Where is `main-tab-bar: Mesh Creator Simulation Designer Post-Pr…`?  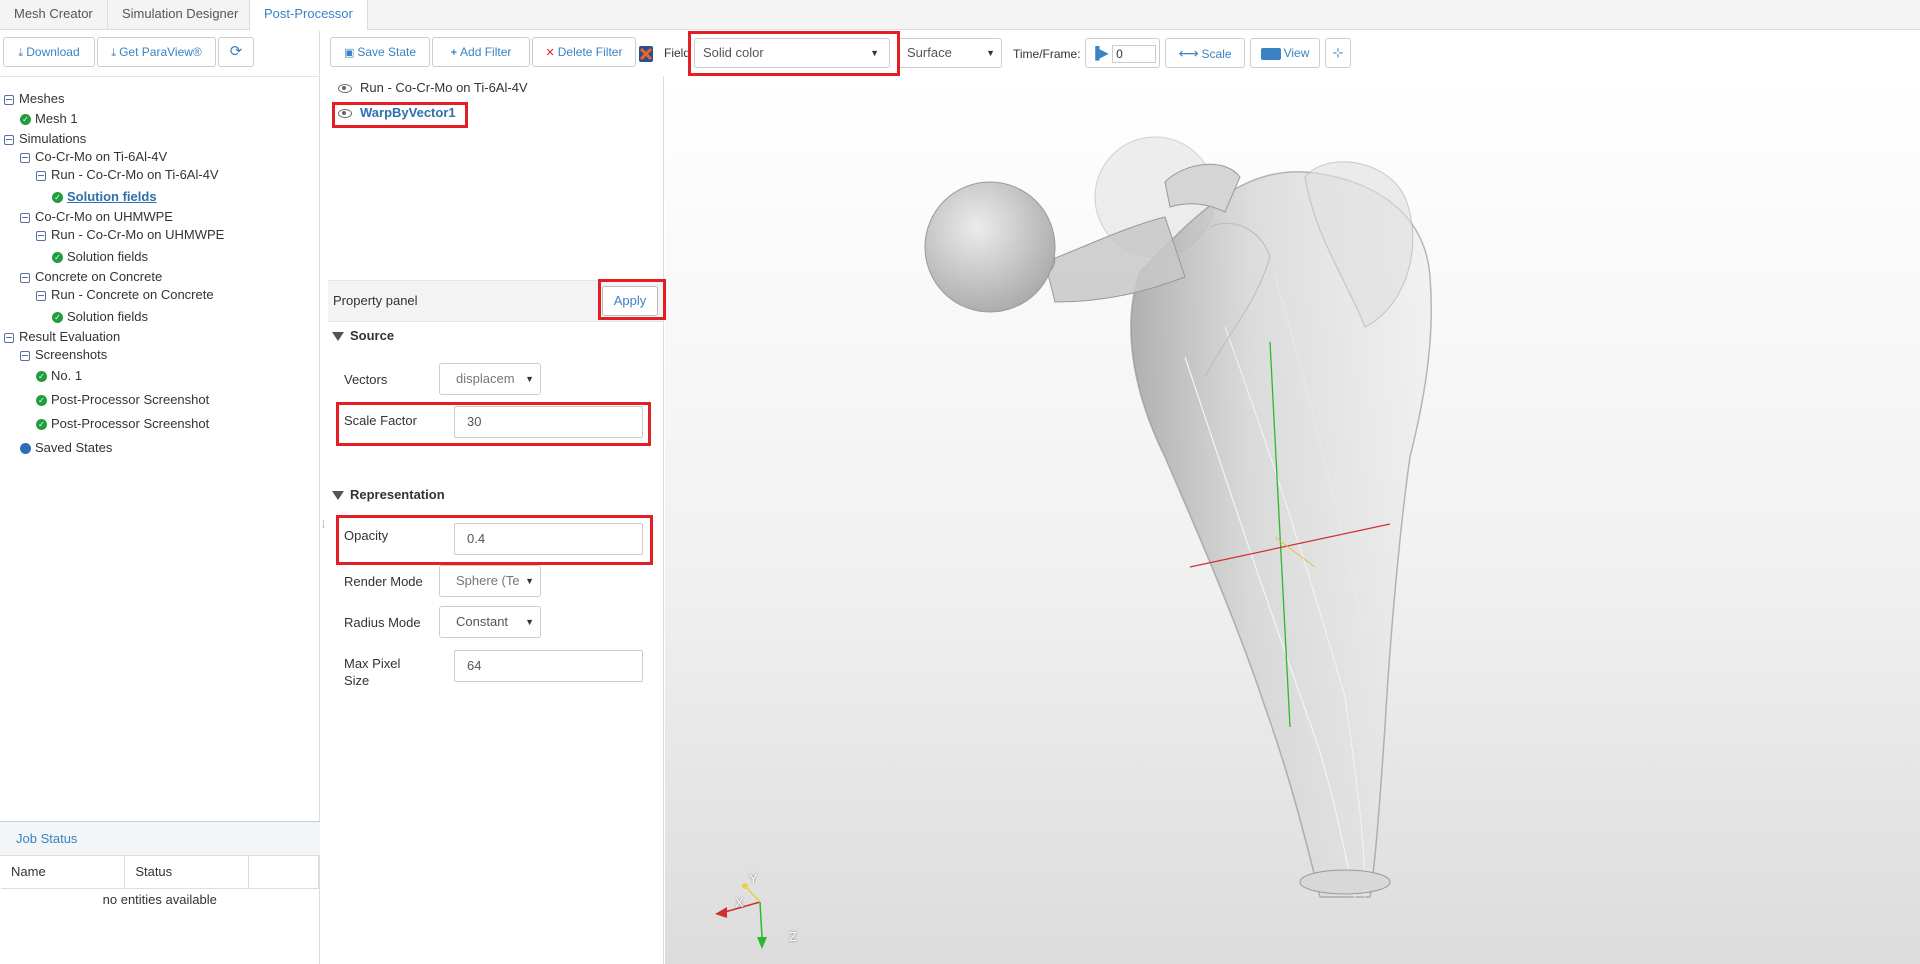 main-tab-bar: Mesh Creator Simulation Designer Post-Pr… is located at coordinates (960, 15).